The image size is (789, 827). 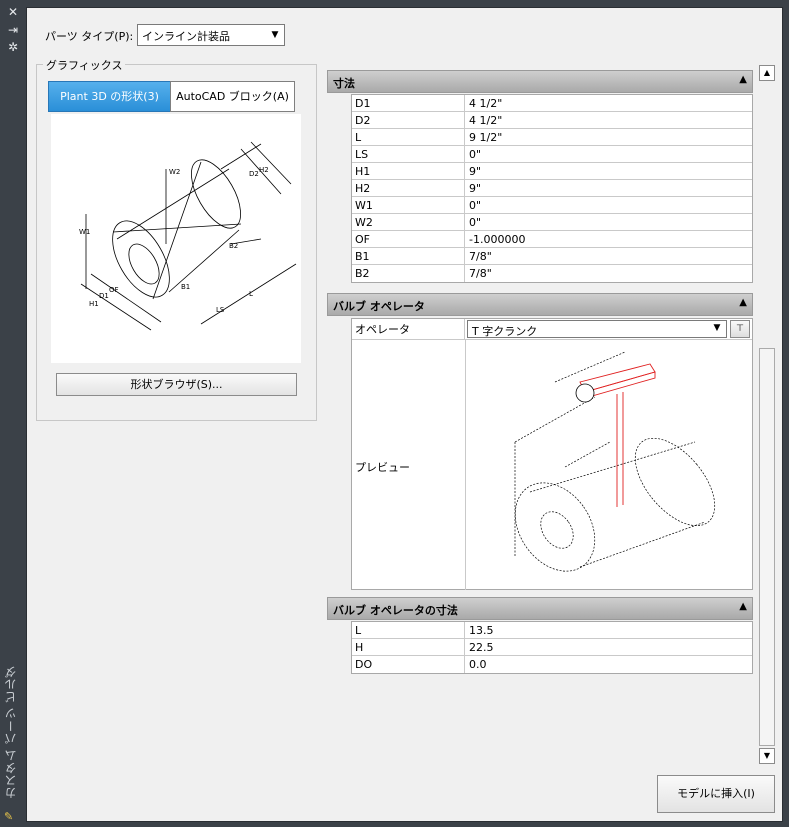 What do you see at coordinates (408, 329) in the screenshot?
I see `operator-label: オペレータ` at bounding box center [408, 329].